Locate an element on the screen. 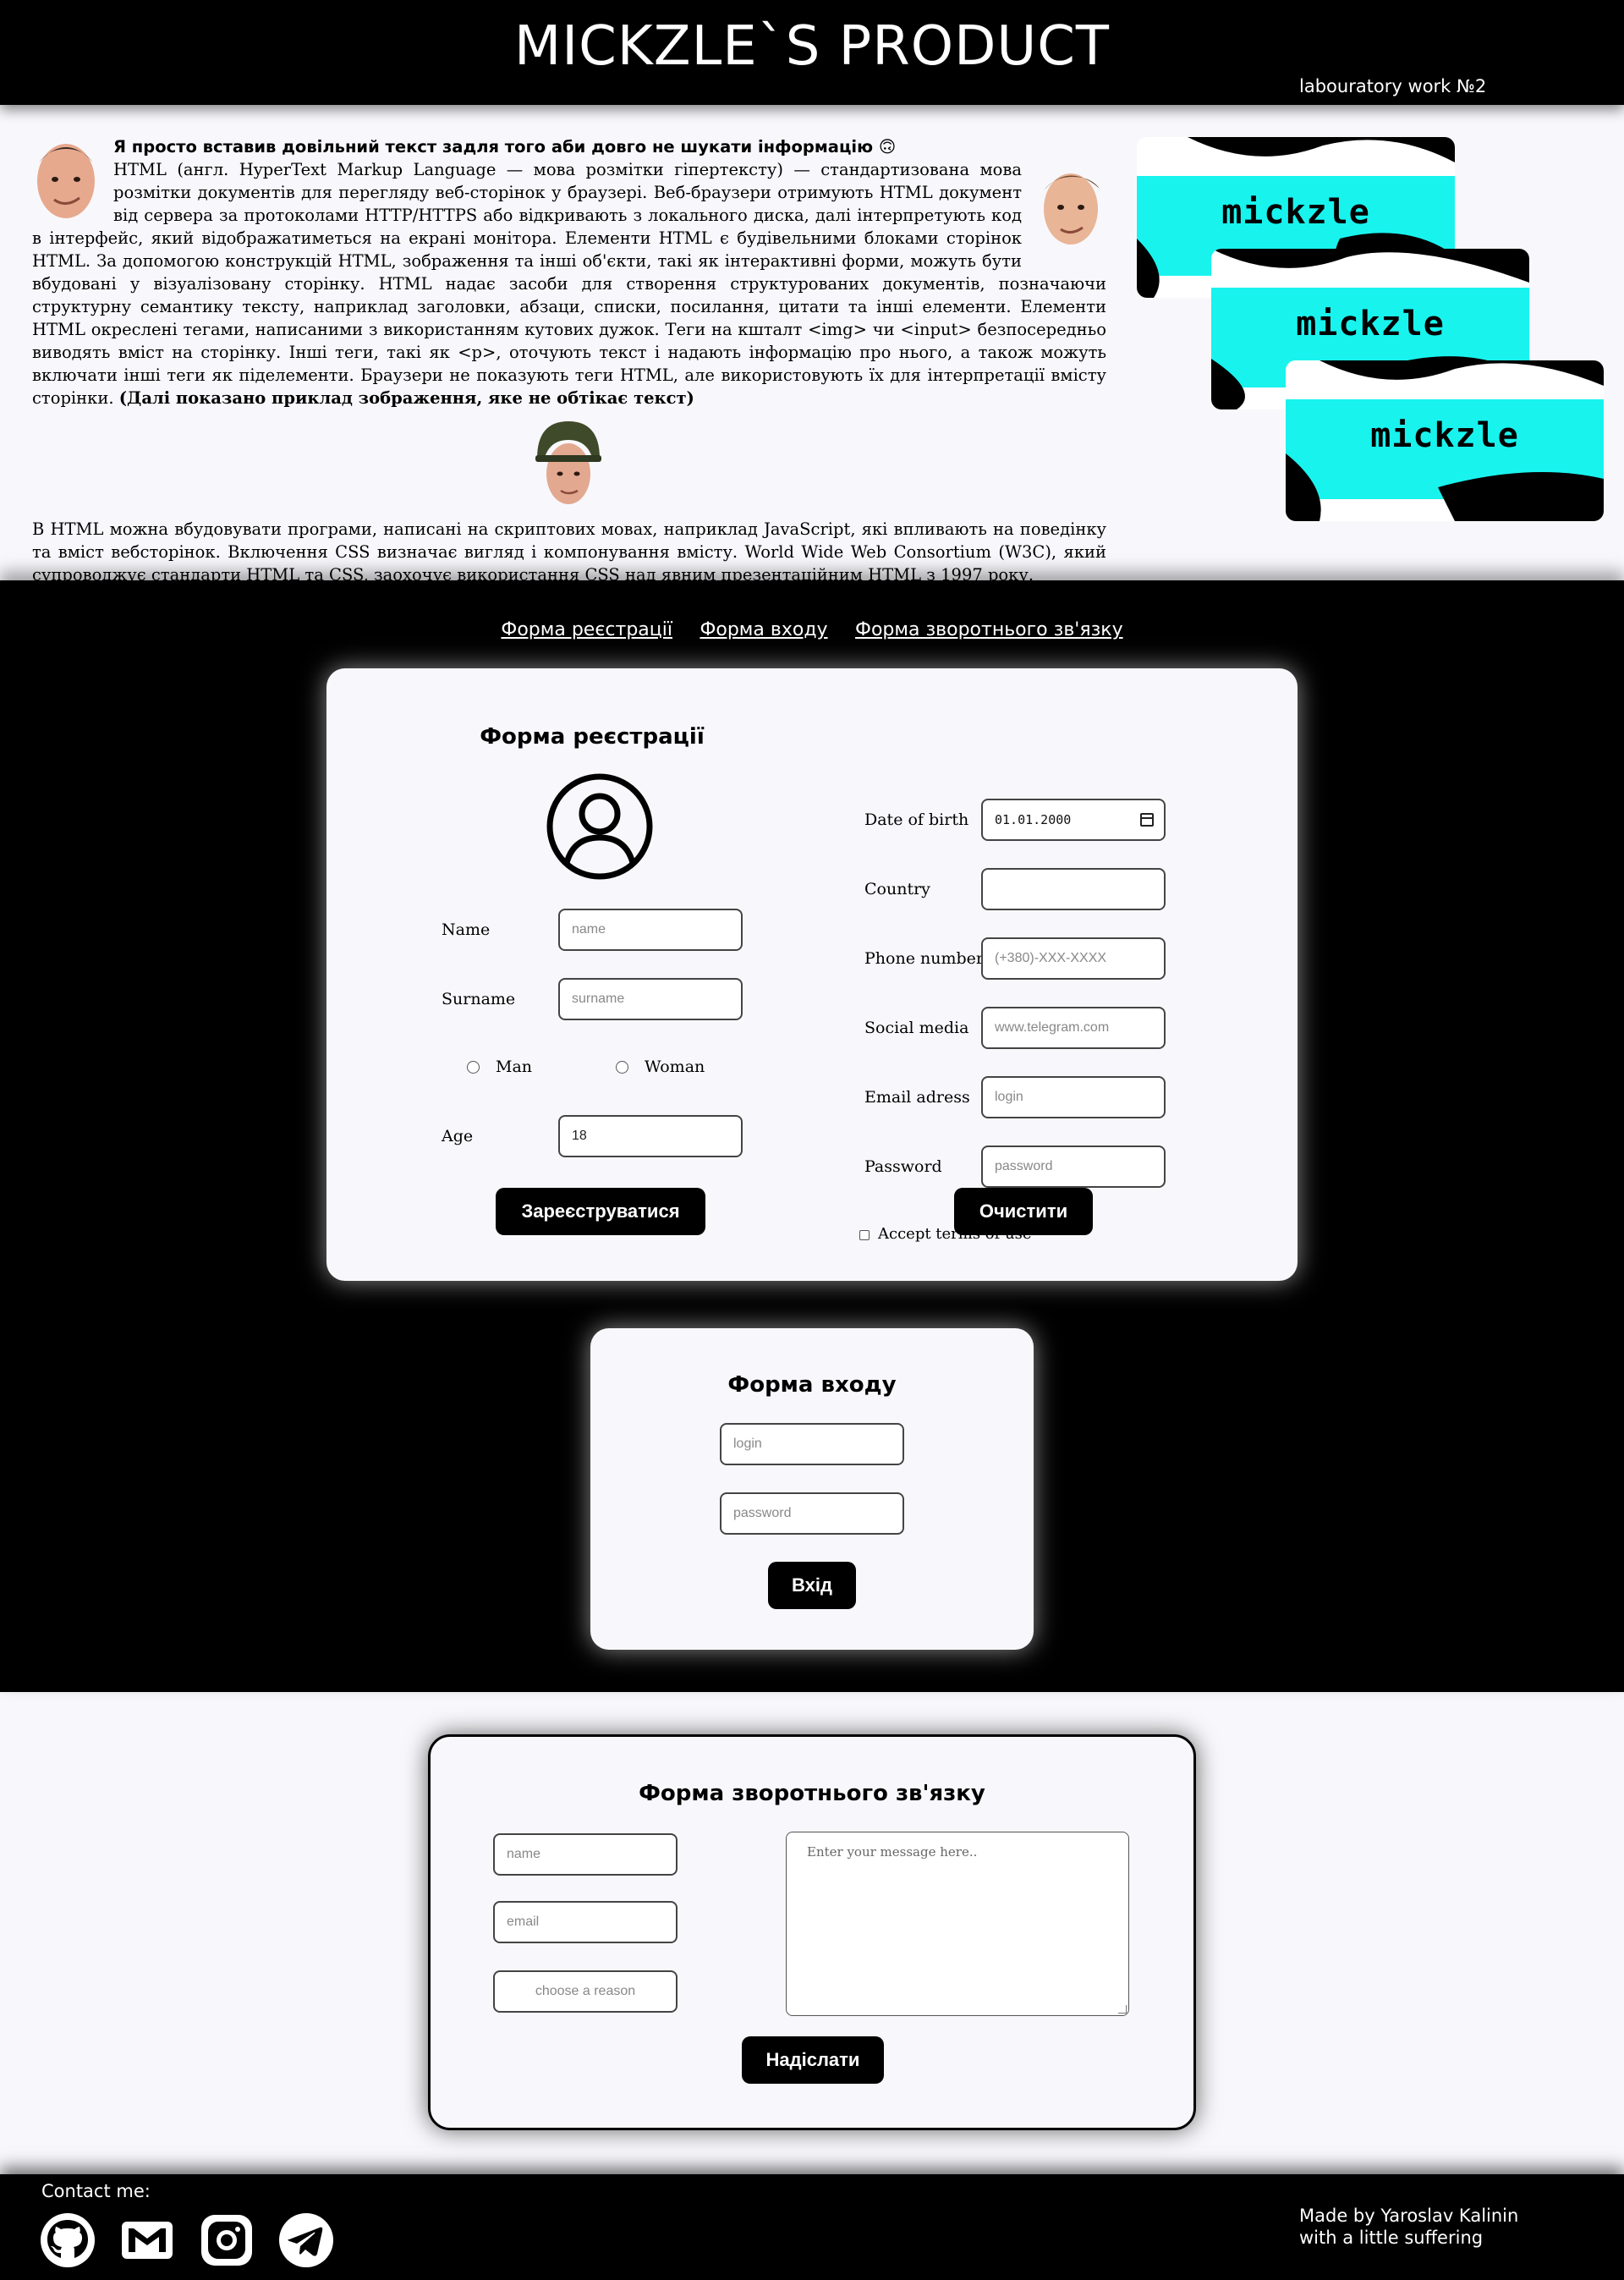 The width and height of the screenshot is (1624, 2280). calendar-icon is located at coordinates (1147, 820).